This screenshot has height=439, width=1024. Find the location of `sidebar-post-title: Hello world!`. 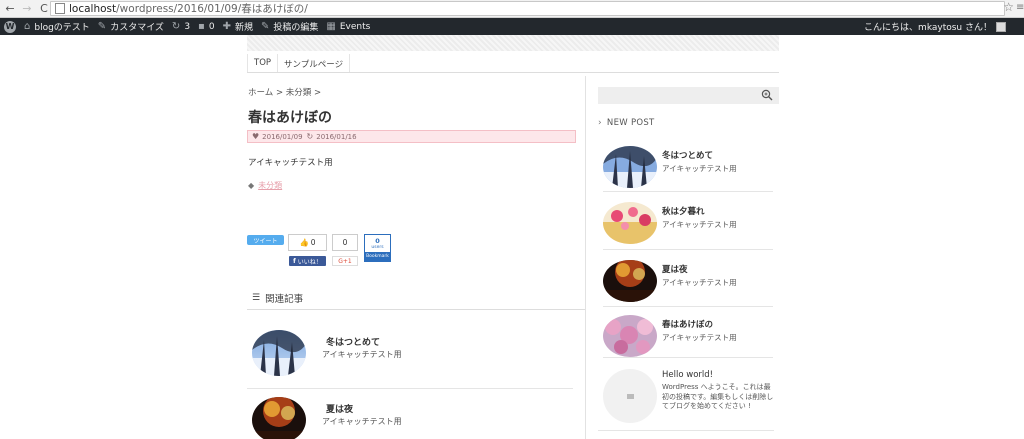

sidebar-post-title: Hello world! is located at coordinates (687, 375).